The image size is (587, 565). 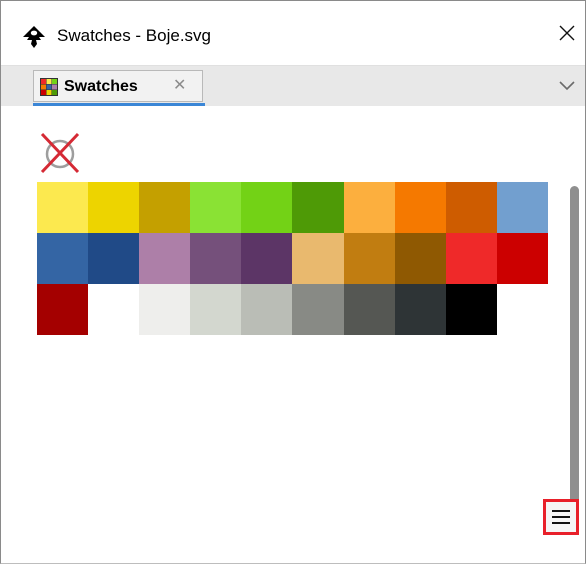 I want to click on no-paint-swatch, so click(x=60, y=152).